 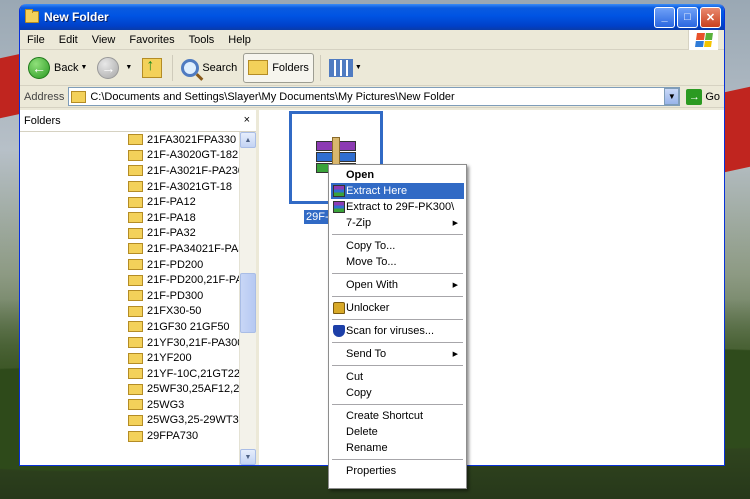 I want to click on menu-item-create-shortcut: Create Shortcut, so click(x=397, y=416).